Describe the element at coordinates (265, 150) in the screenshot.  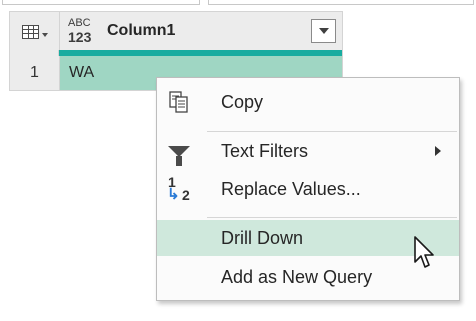
I see `menu-item-label: Text Filters` at that location.